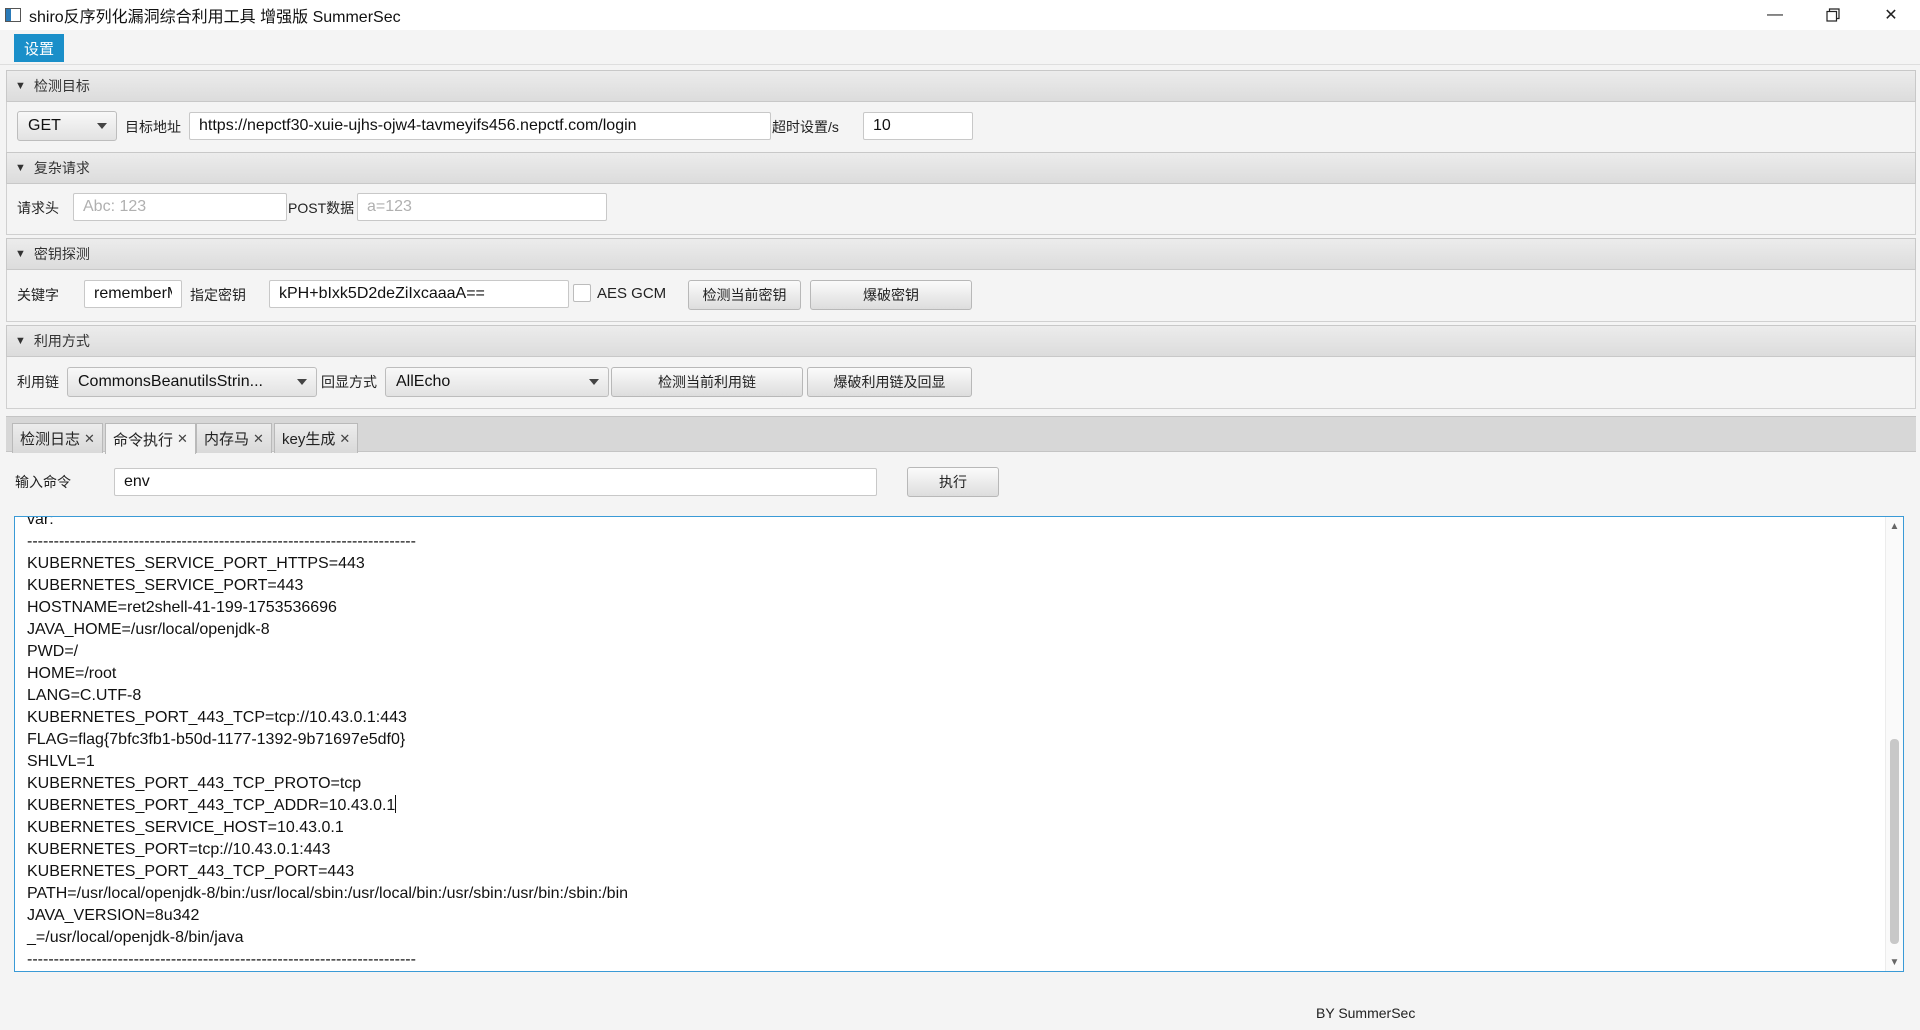 This screenshot has width=1920, height=1030. What do you see at coordinates (113, 915) in the screenshot?
I see `output-line: JAVA_VERSION=8u342` at bounding box center [113, 915].